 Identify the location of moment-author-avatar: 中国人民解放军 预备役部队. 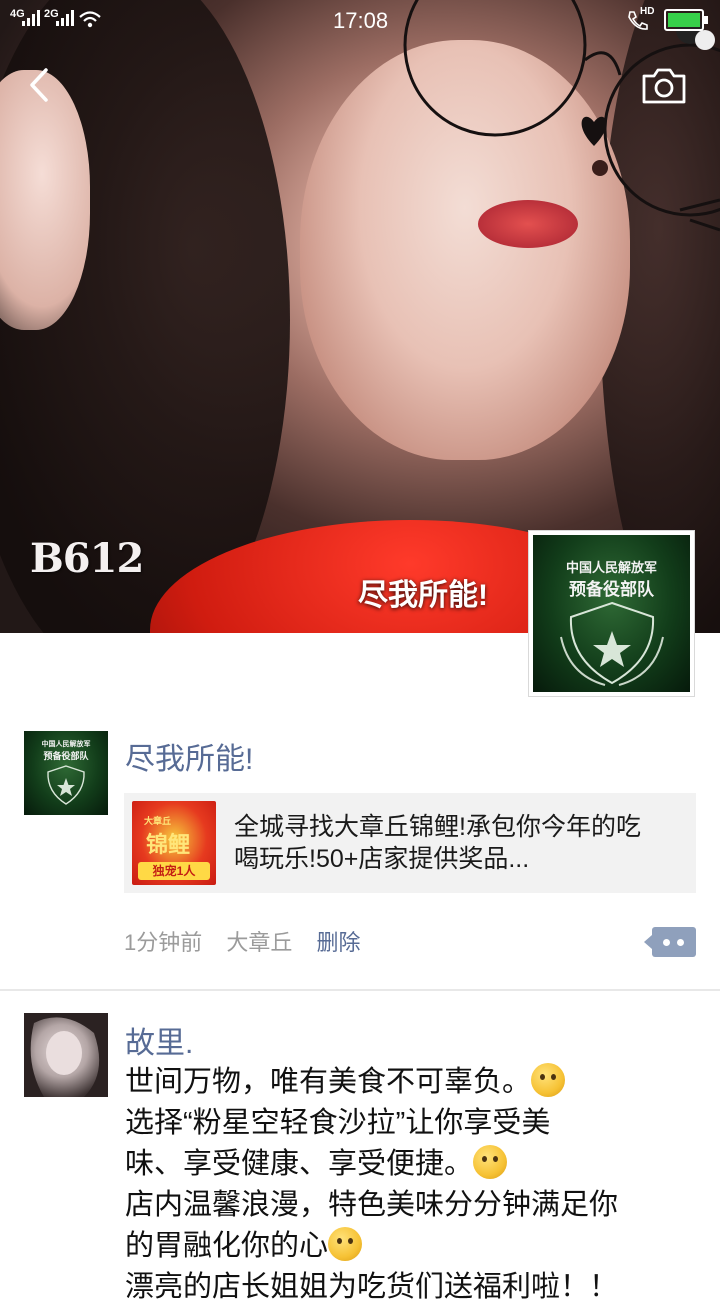
(66, 773).